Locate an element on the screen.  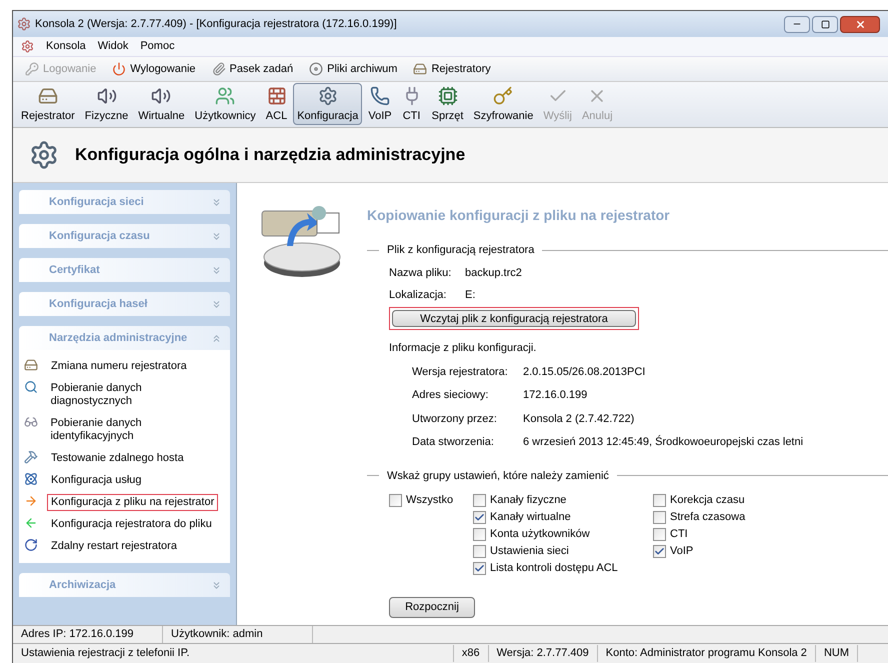
toolbar-button: Rejestratory is located at coordinates (452, 69).